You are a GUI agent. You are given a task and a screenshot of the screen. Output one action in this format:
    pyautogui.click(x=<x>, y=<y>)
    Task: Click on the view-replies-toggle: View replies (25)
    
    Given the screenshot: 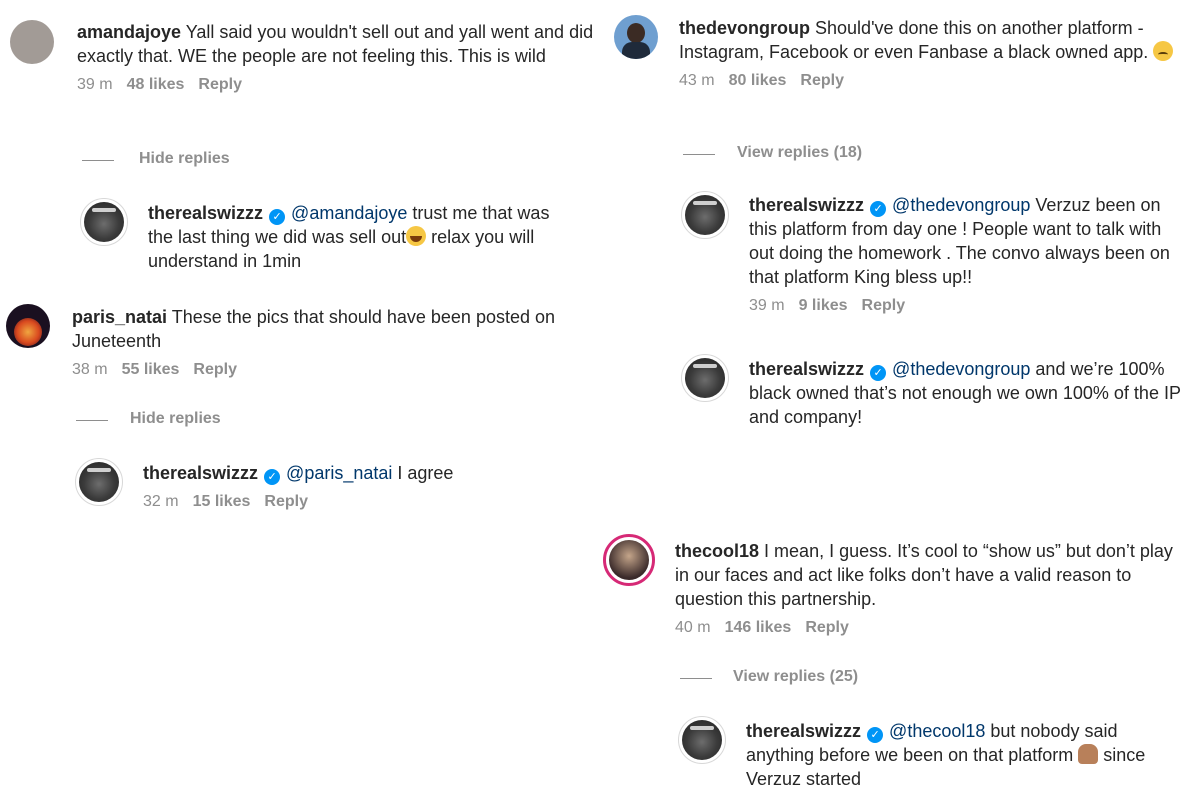 What is the action you would take?
    pyautogui.click(x=800, y=679)
    